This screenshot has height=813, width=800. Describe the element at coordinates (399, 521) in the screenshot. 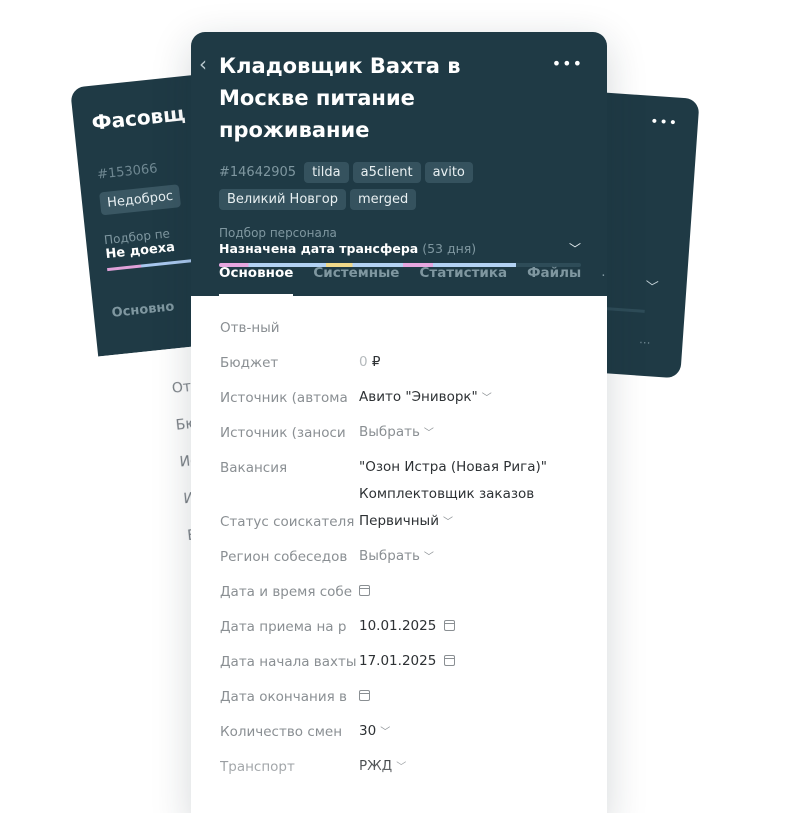

I see `field-value-text: Первичный` at that location.